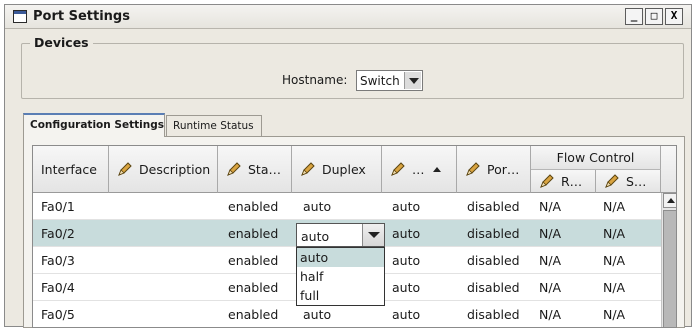 The height and width of the screenshot is (329, 696). Describe the element at coordinates (380, 81) in the screenshot. I see `hostname-value: Switch` at that location.